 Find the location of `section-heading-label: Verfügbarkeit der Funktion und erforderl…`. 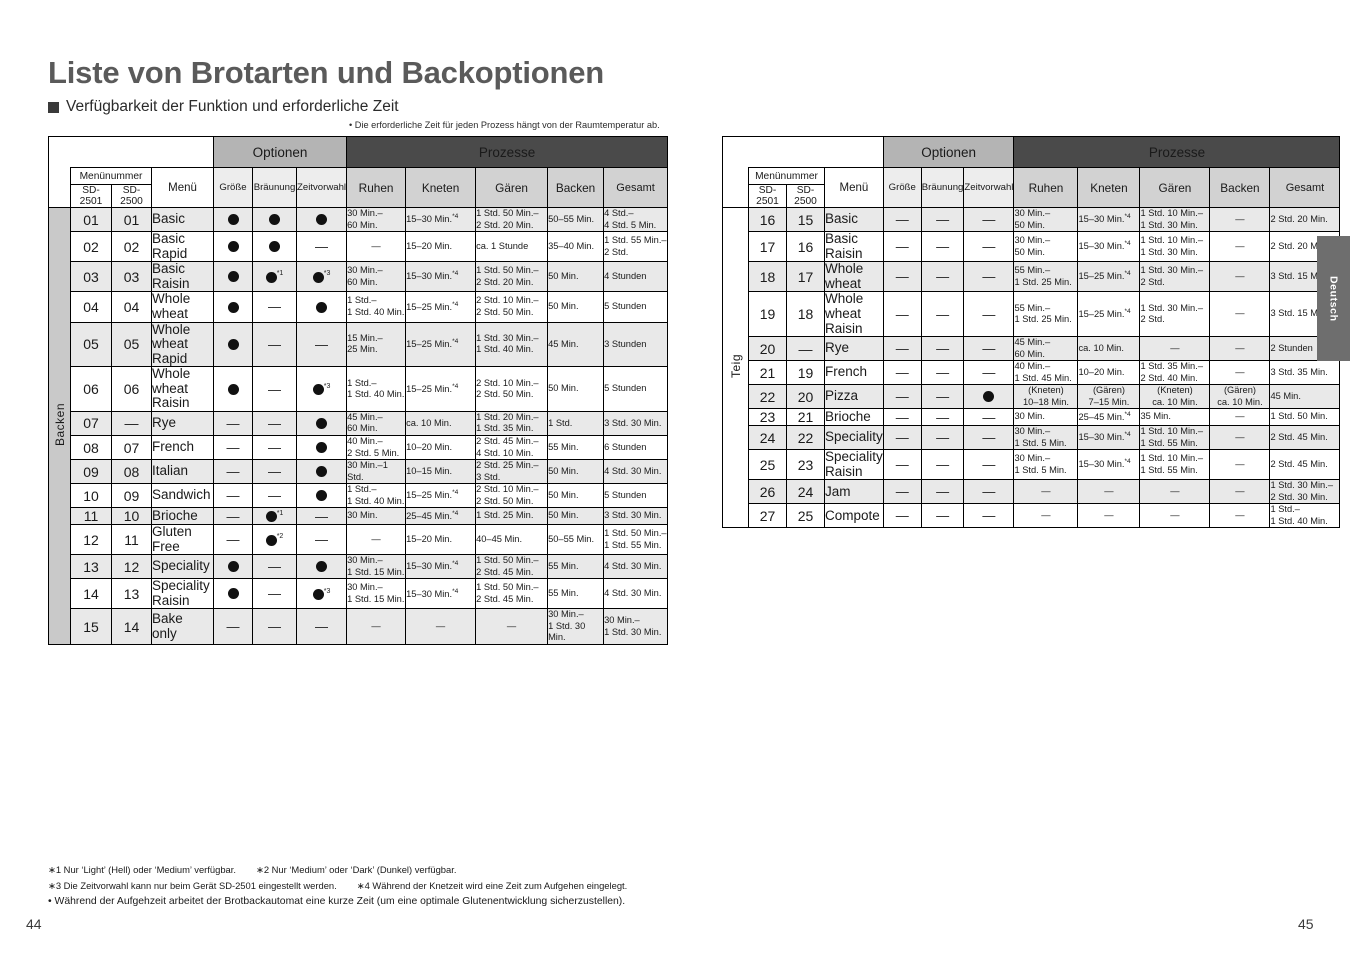

section-heading-label: Verfügbarkeit der Funktion und erforderl… is located at coordinates (232, 106).